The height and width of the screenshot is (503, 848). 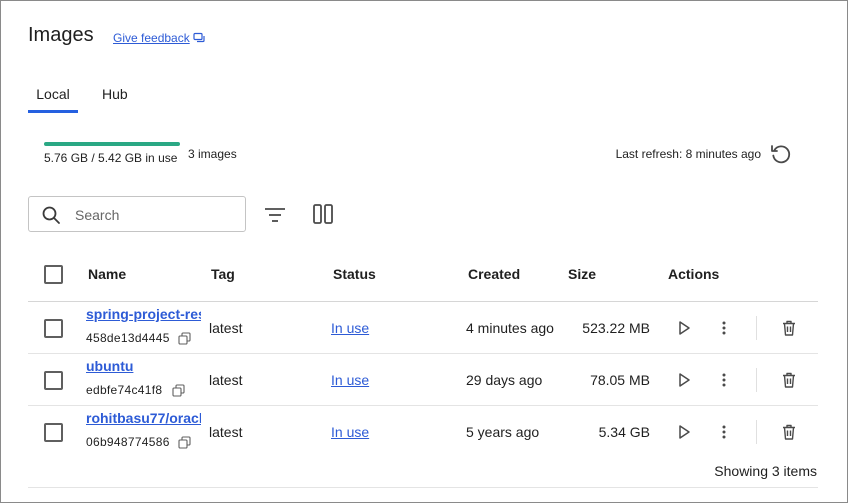 I want to click on column-header-size: Size, so click(x=582, y=274).